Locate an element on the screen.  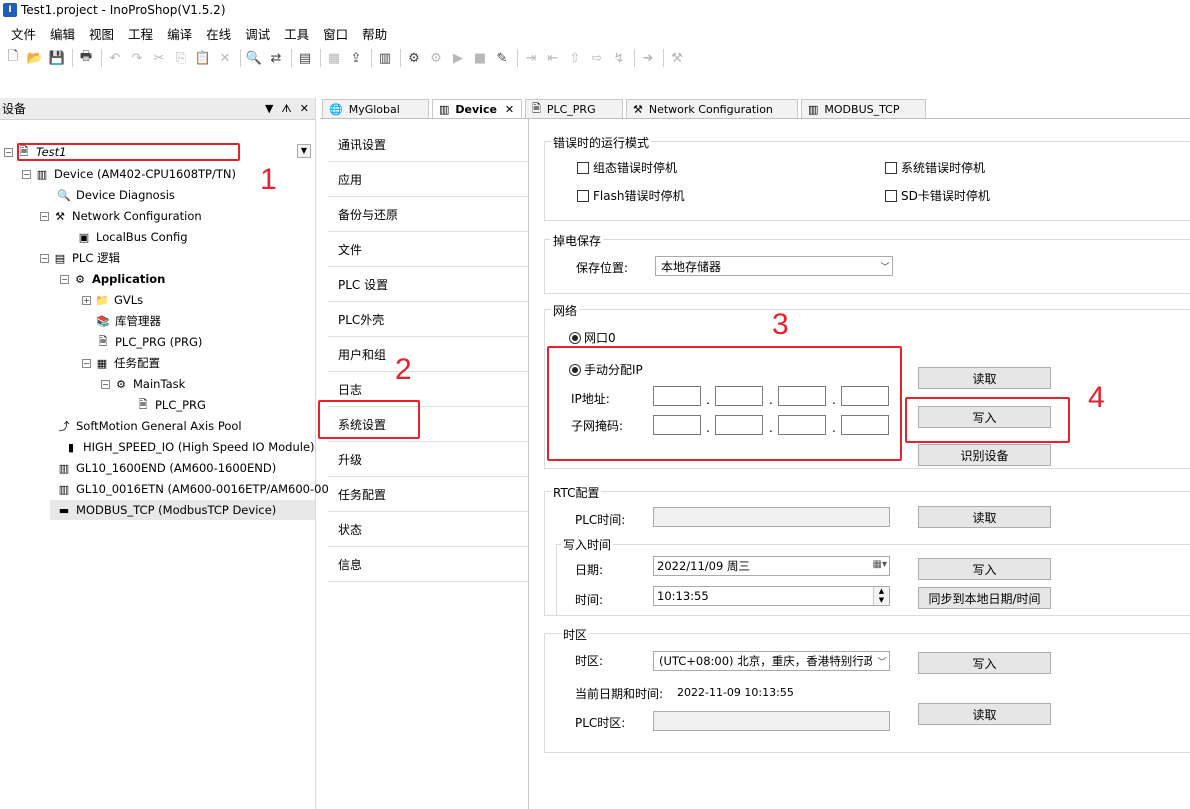
copy-icon: ⎘ is located at coordinates (181, 58).